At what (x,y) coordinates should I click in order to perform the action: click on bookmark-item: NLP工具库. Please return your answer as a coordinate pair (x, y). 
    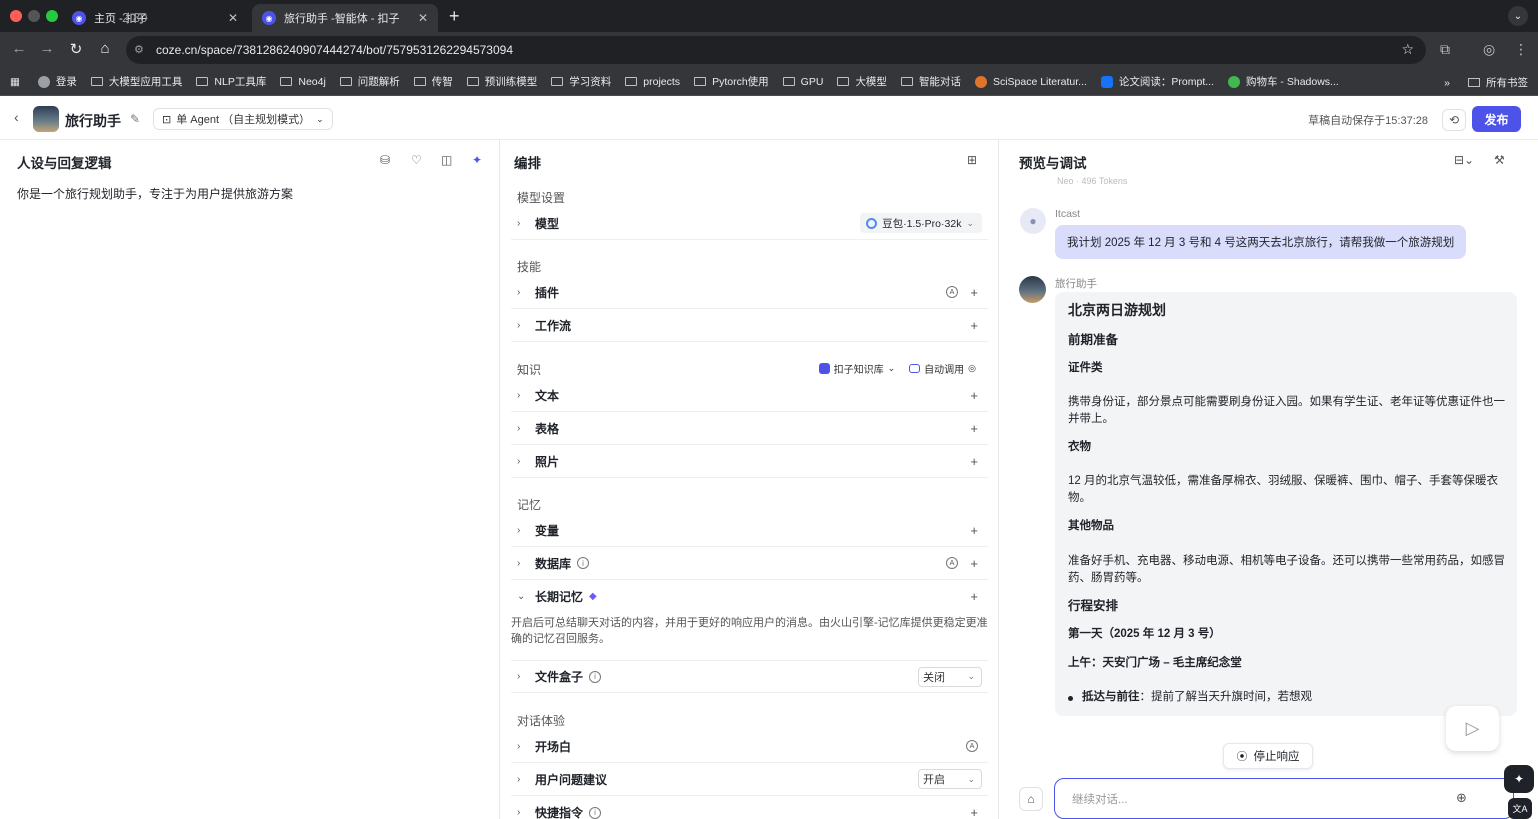
    Looking at the image, I should click on (231, 81).